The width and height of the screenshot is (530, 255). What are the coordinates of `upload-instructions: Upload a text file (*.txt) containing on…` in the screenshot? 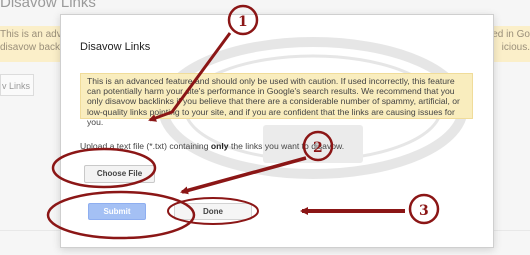 It's located at (212, 146).